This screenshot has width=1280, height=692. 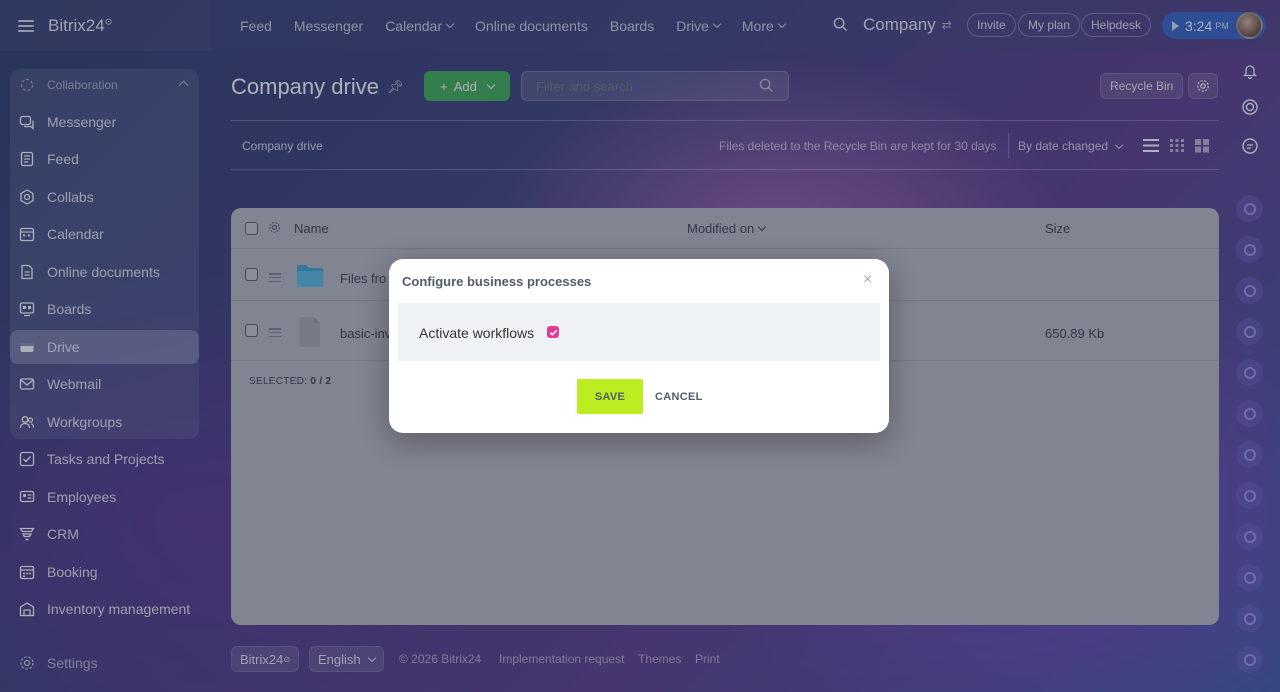 I want to click on language-selector: English, so click(x=346, y=659).